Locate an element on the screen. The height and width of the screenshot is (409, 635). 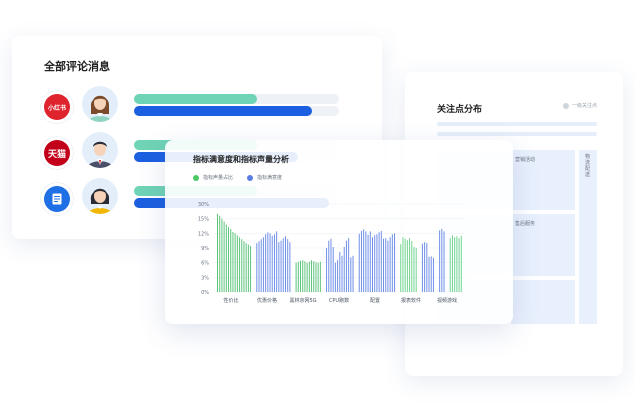
focus-tile-marketing: 营销活动 is located at coordinates (543, 180).